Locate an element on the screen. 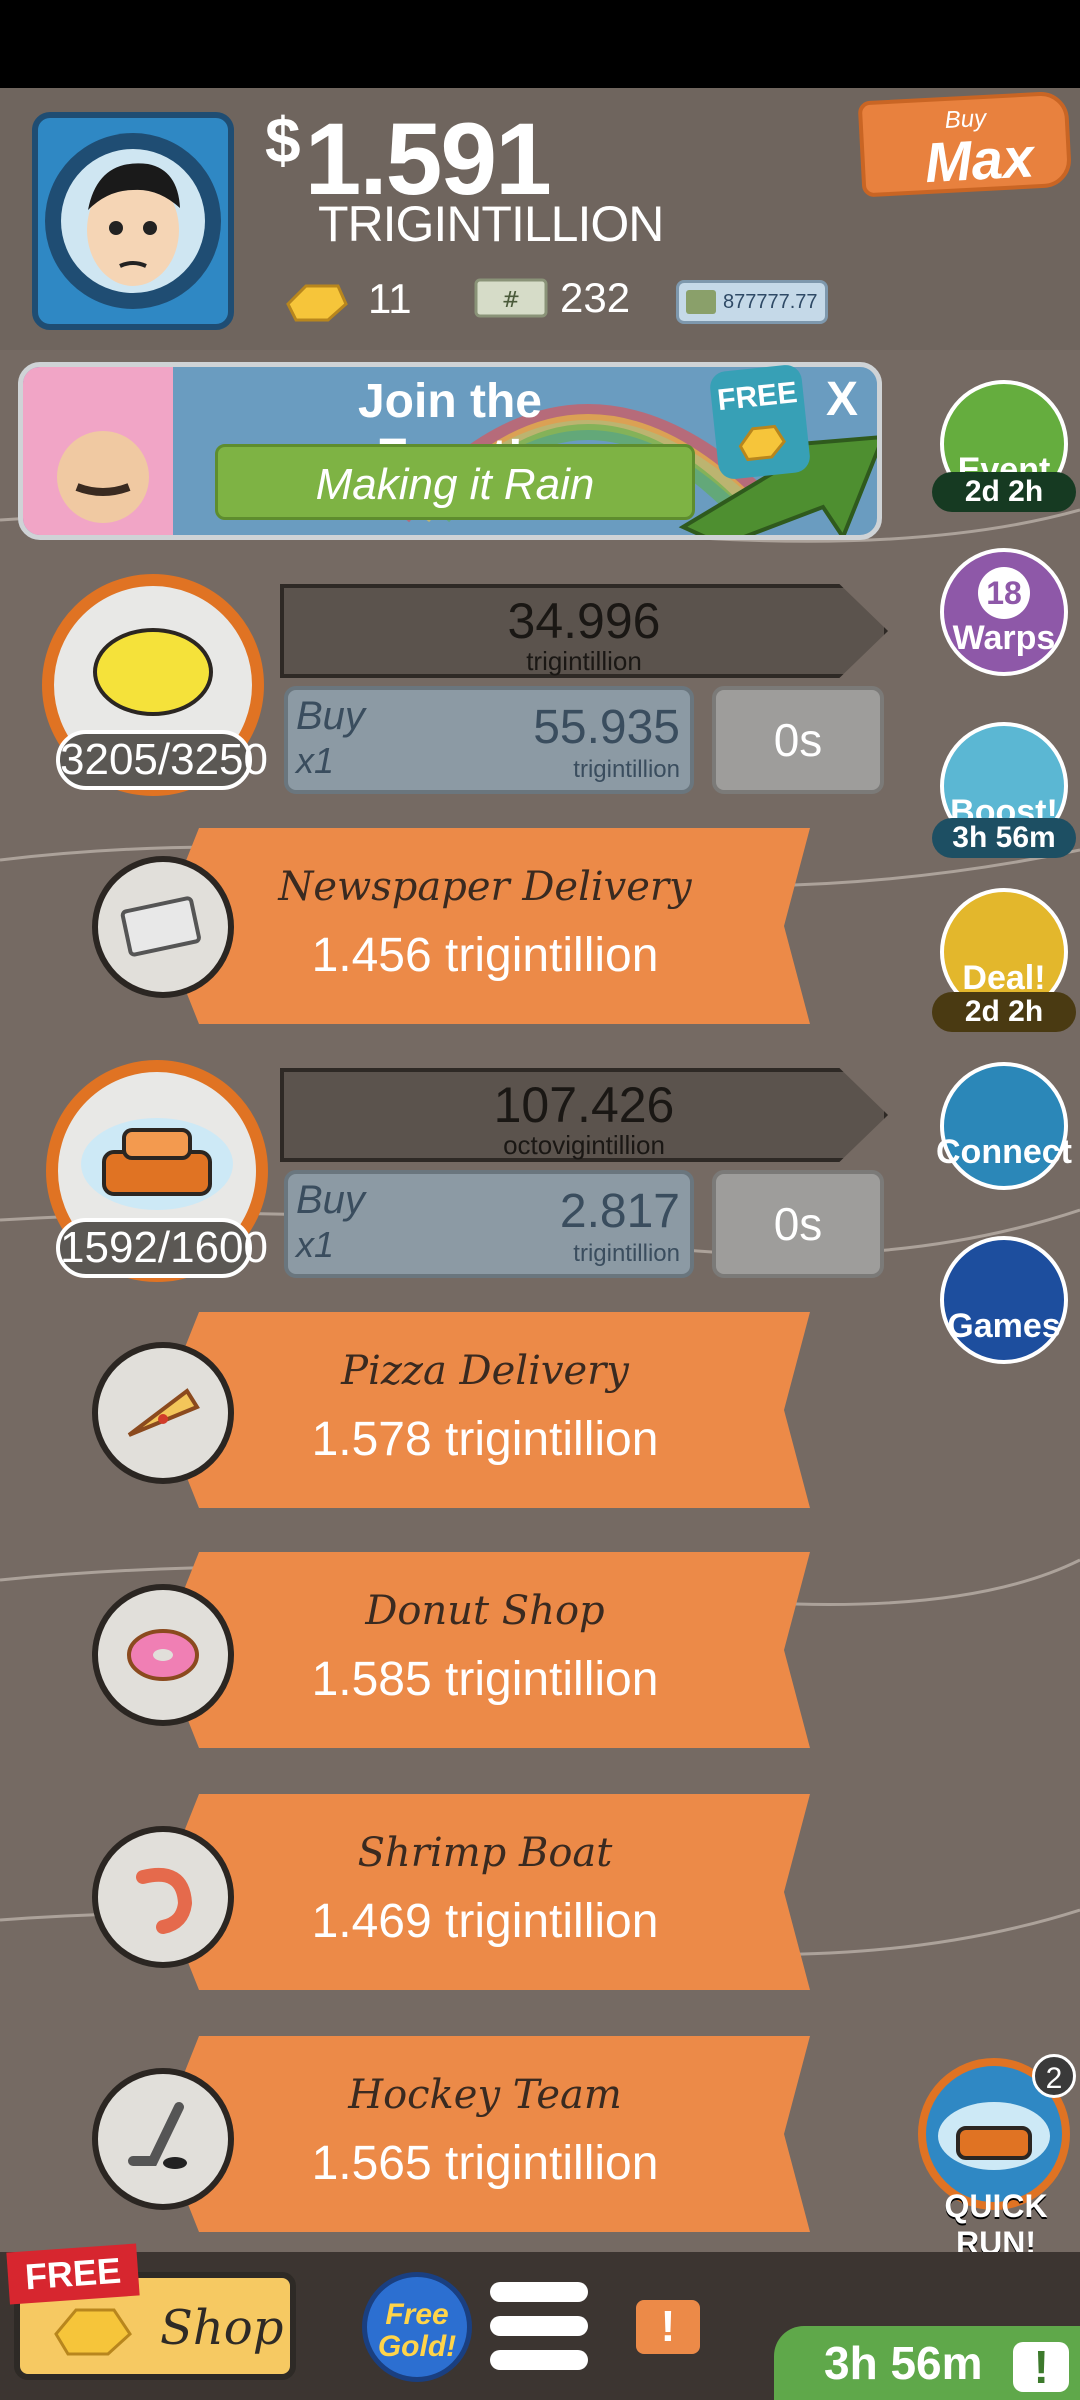 Image resolution: width=1080 pixels, height=2400 pixels. donut-shop-name: Donut Shop is located at coordinates (485, 1611).